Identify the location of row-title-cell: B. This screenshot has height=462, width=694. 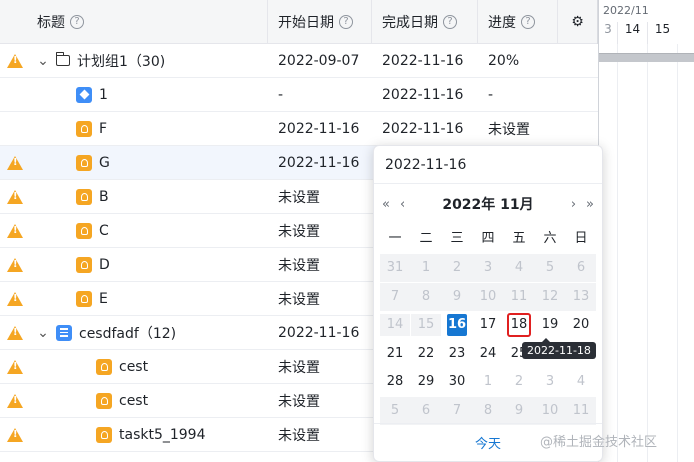
(149, 196).